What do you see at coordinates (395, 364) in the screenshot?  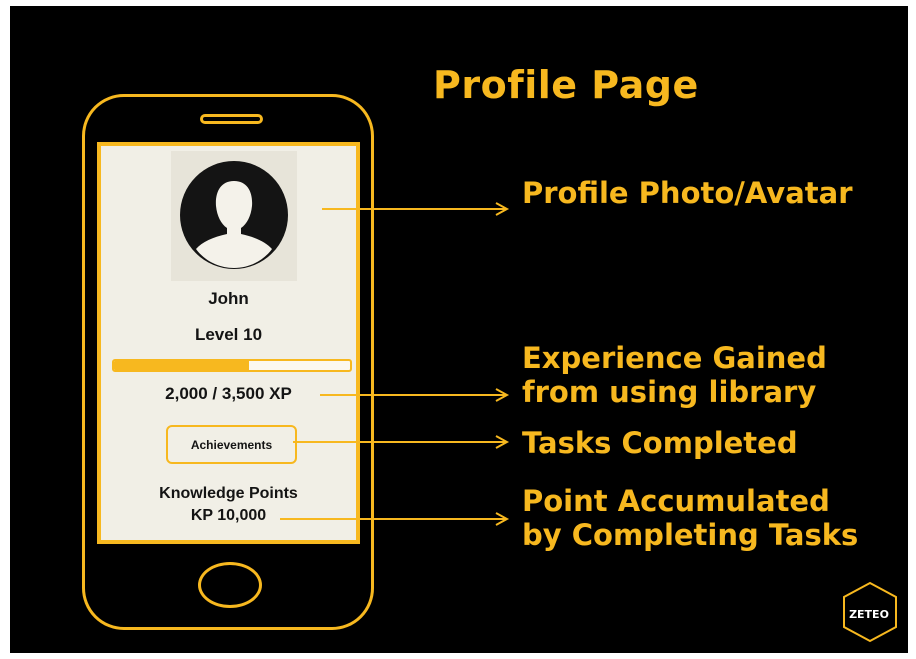 I see `annotation-arrows` at bounding box center [395, 364].